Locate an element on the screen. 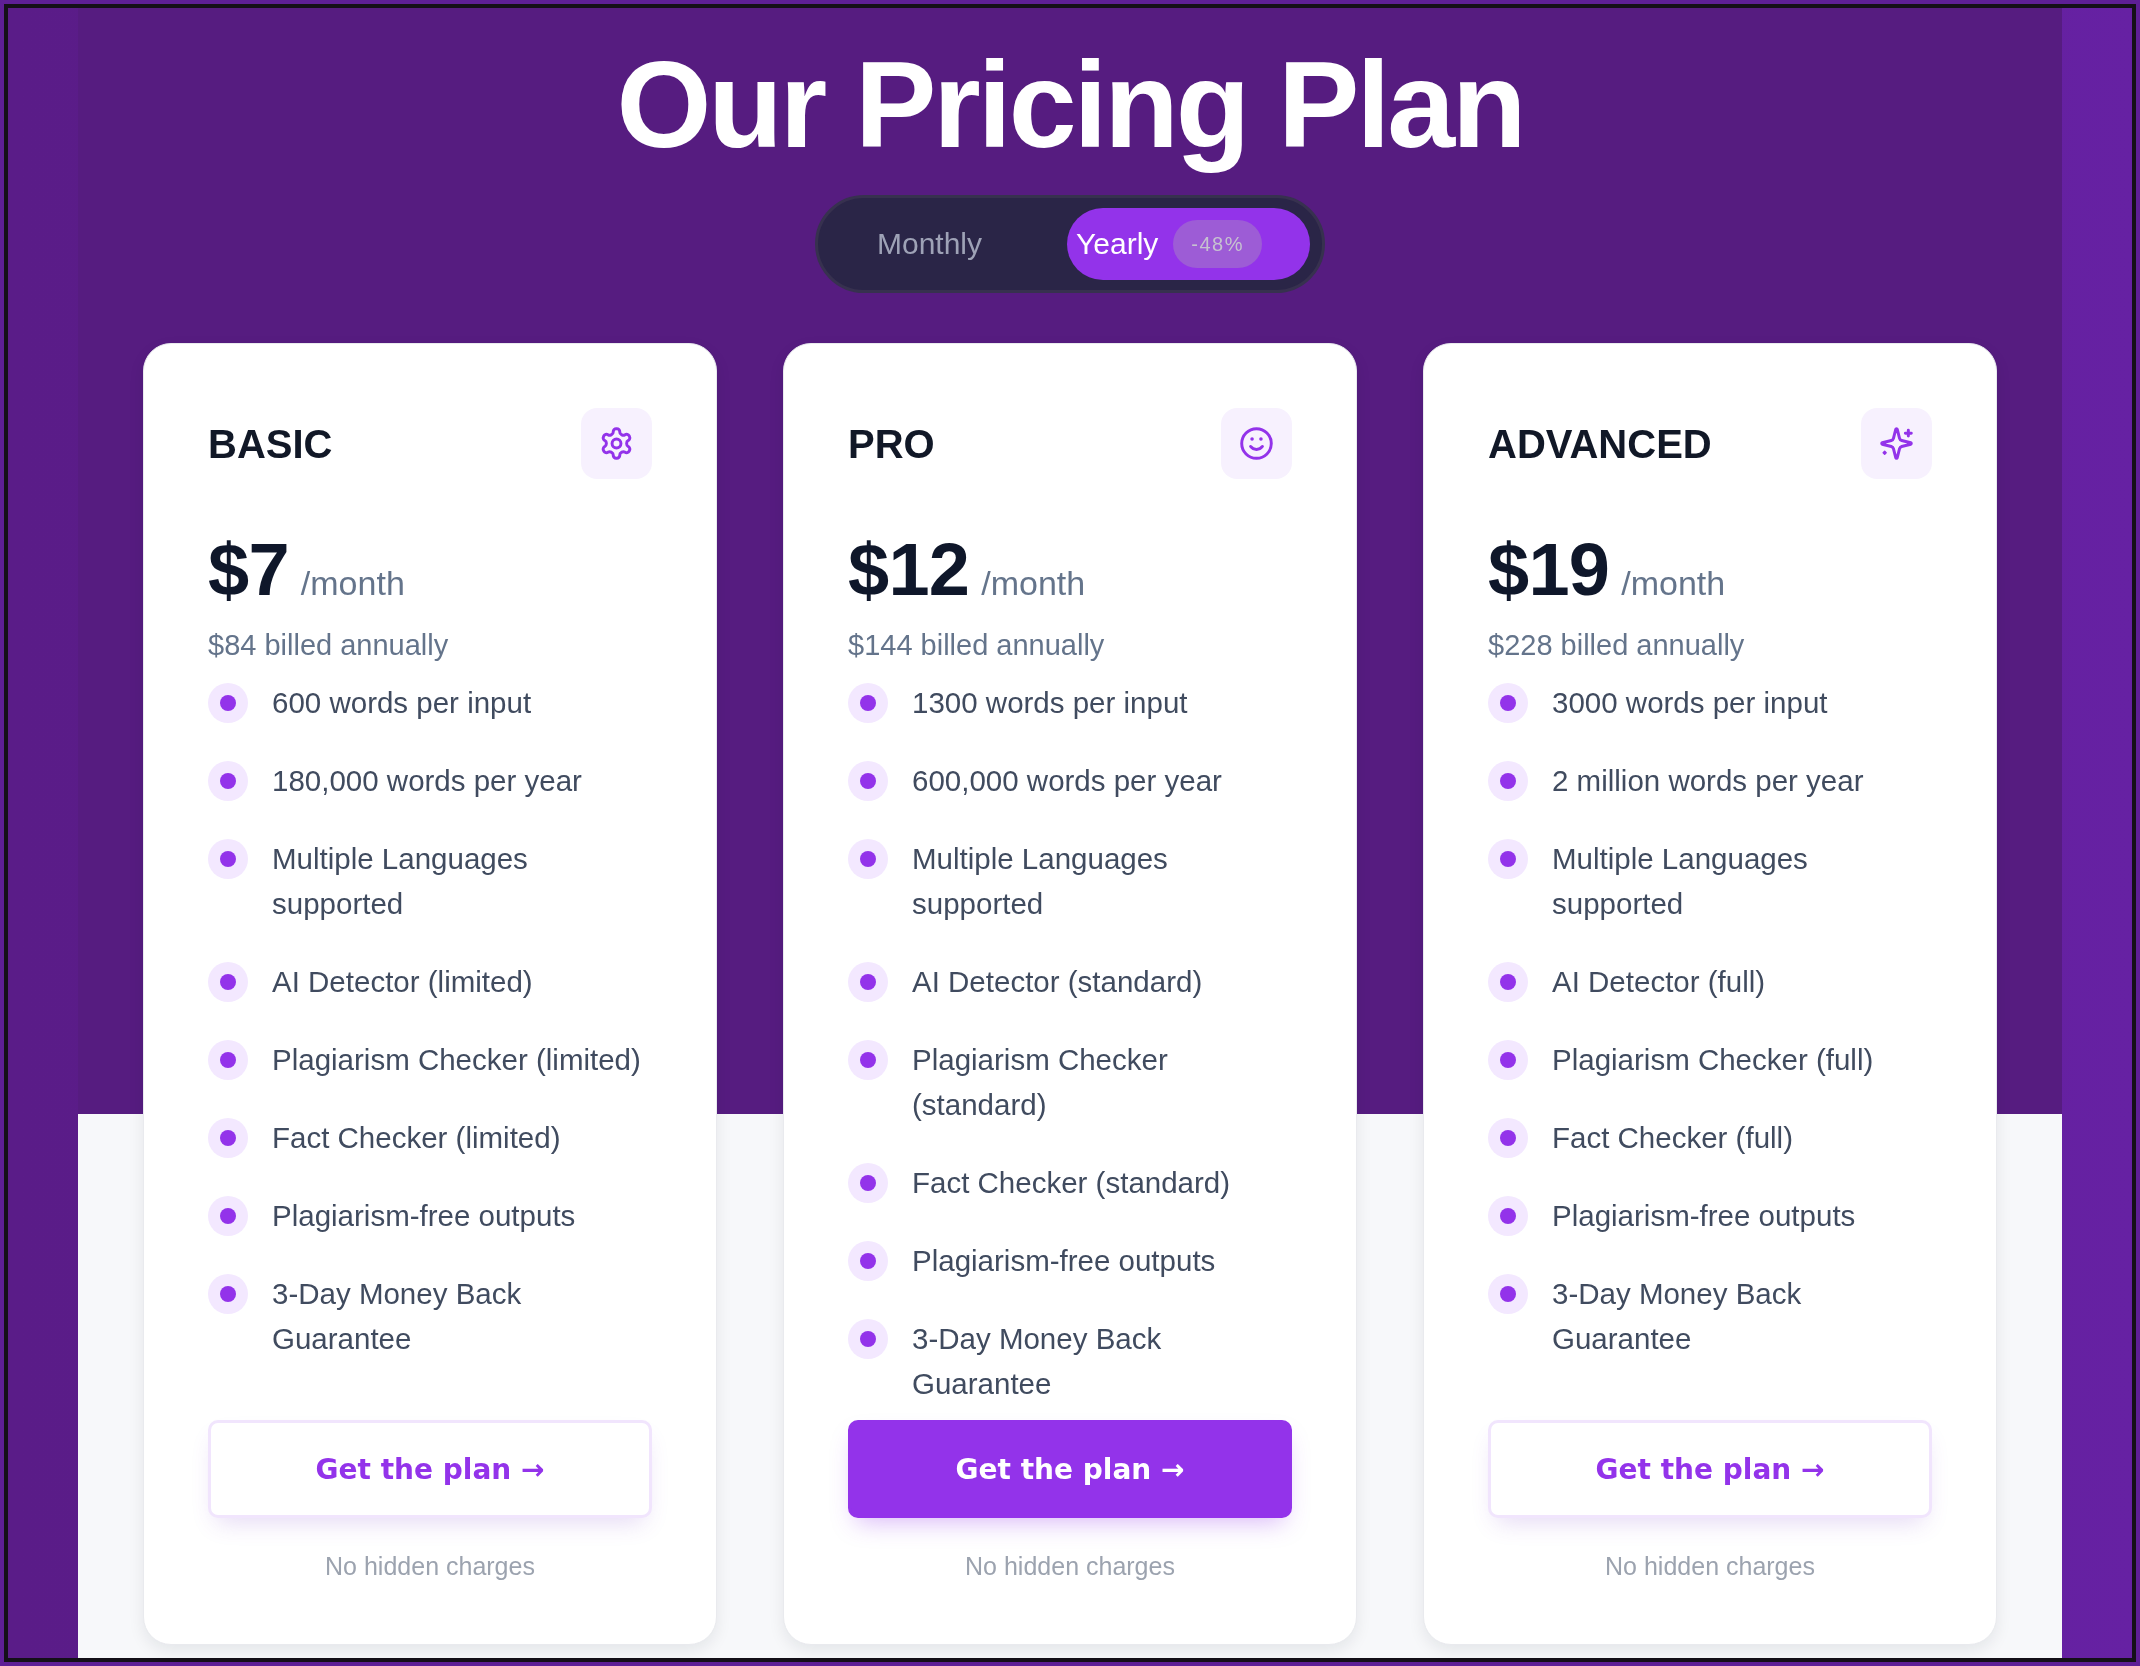  plan-price: $12 is located at coordinates (909, 570).